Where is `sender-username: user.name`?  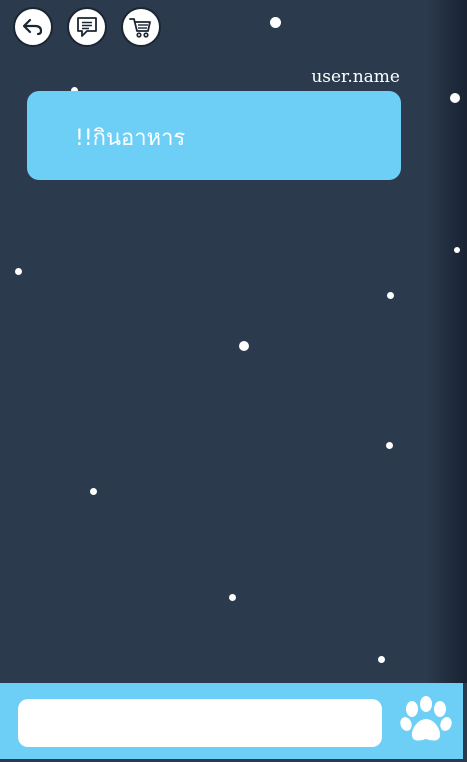
sender-username: user.name is located at coordinates (355, 77).